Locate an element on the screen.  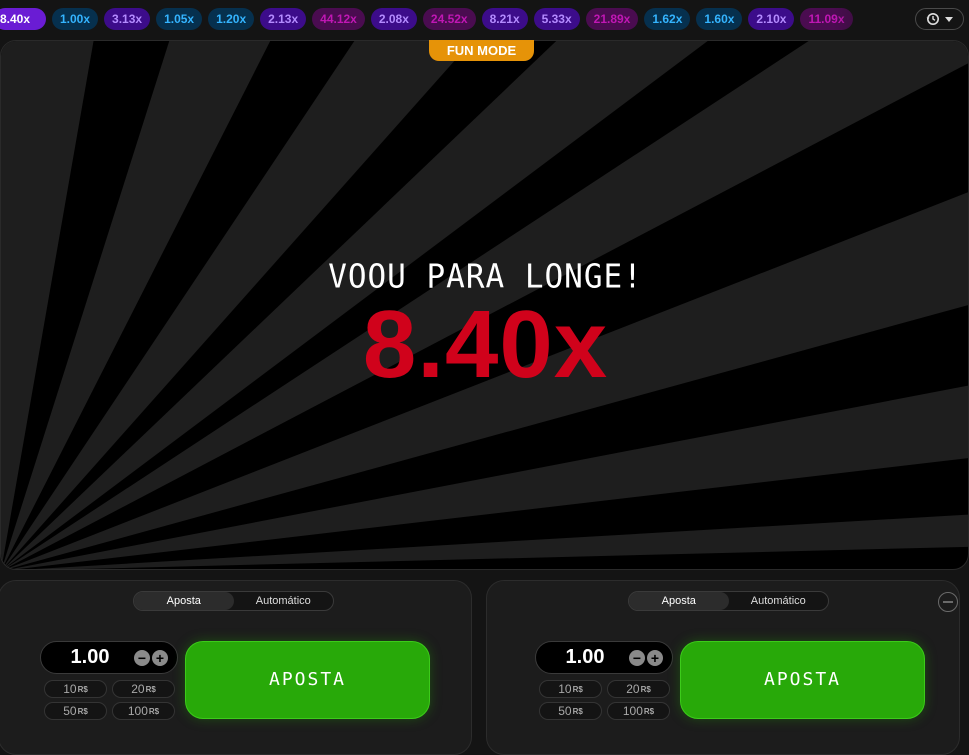
history-item: 1.05x is located at coordinates (179, 19).